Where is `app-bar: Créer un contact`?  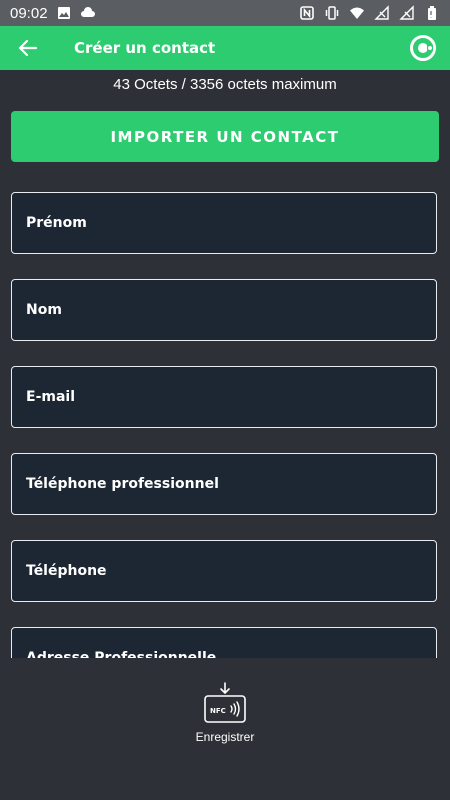 app-bar: Créer un contact is located at coordinates (225, 48).